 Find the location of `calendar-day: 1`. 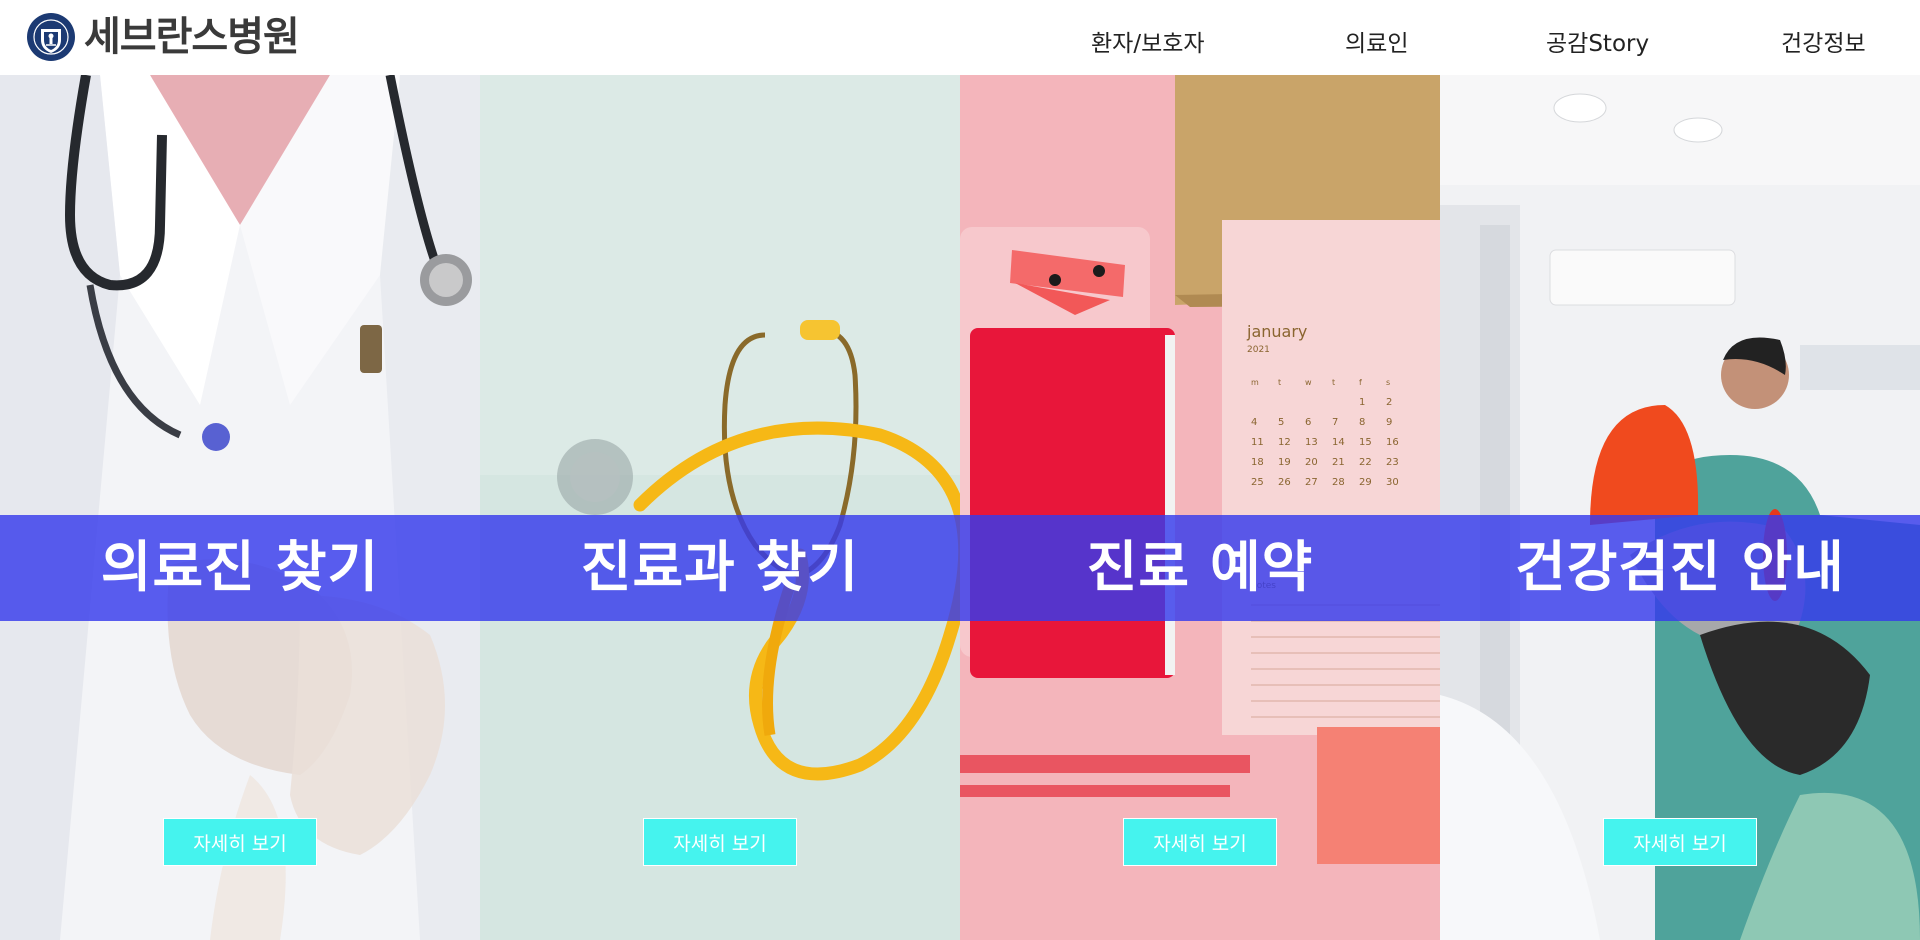

calendar-day: 1 is located at coordinates (1362, 402).